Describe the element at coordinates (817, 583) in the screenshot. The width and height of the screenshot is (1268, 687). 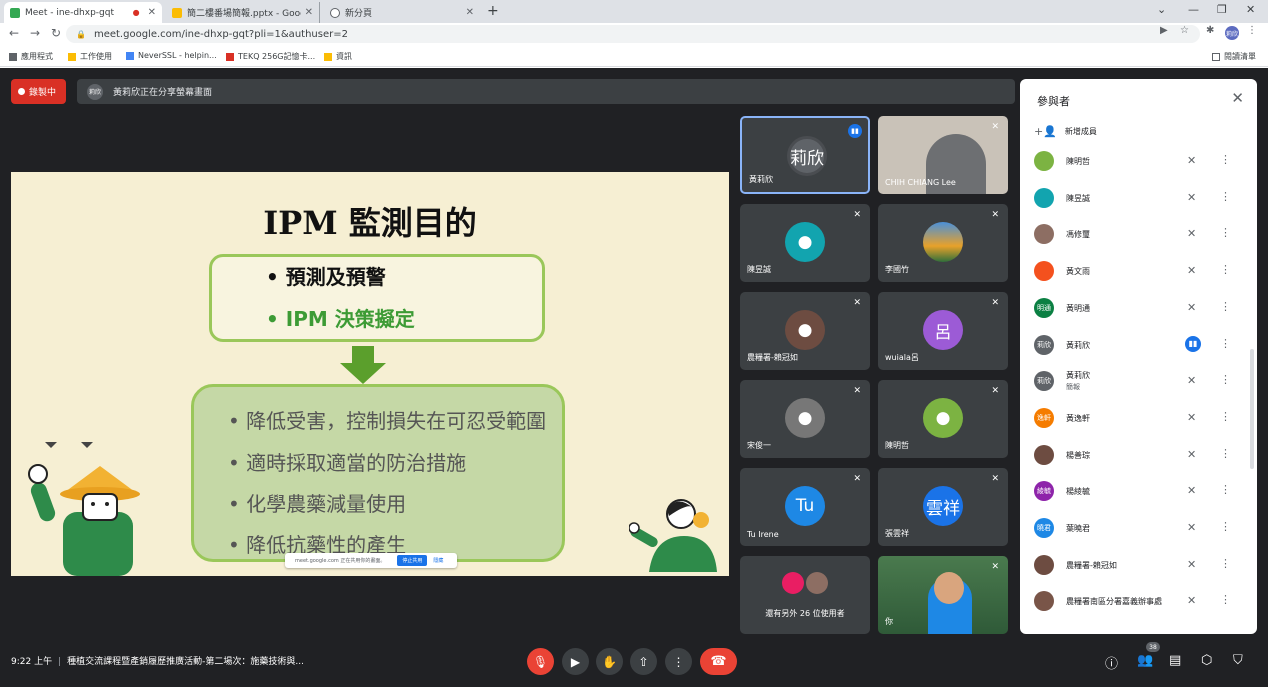
I see `participant-avatar` at that location.